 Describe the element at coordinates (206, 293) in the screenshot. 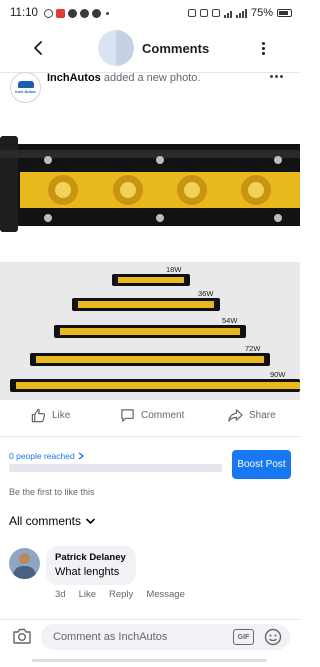

I see `label-36w: 36W` at that location.